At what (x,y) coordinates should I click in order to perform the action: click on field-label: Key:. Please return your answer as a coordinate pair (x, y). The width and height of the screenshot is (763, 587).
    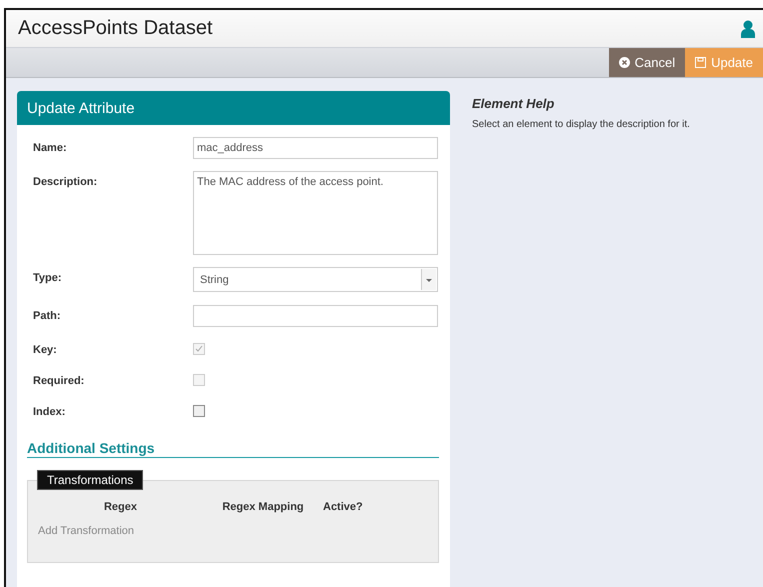
    Looking at the image, I should click on (45, 350).